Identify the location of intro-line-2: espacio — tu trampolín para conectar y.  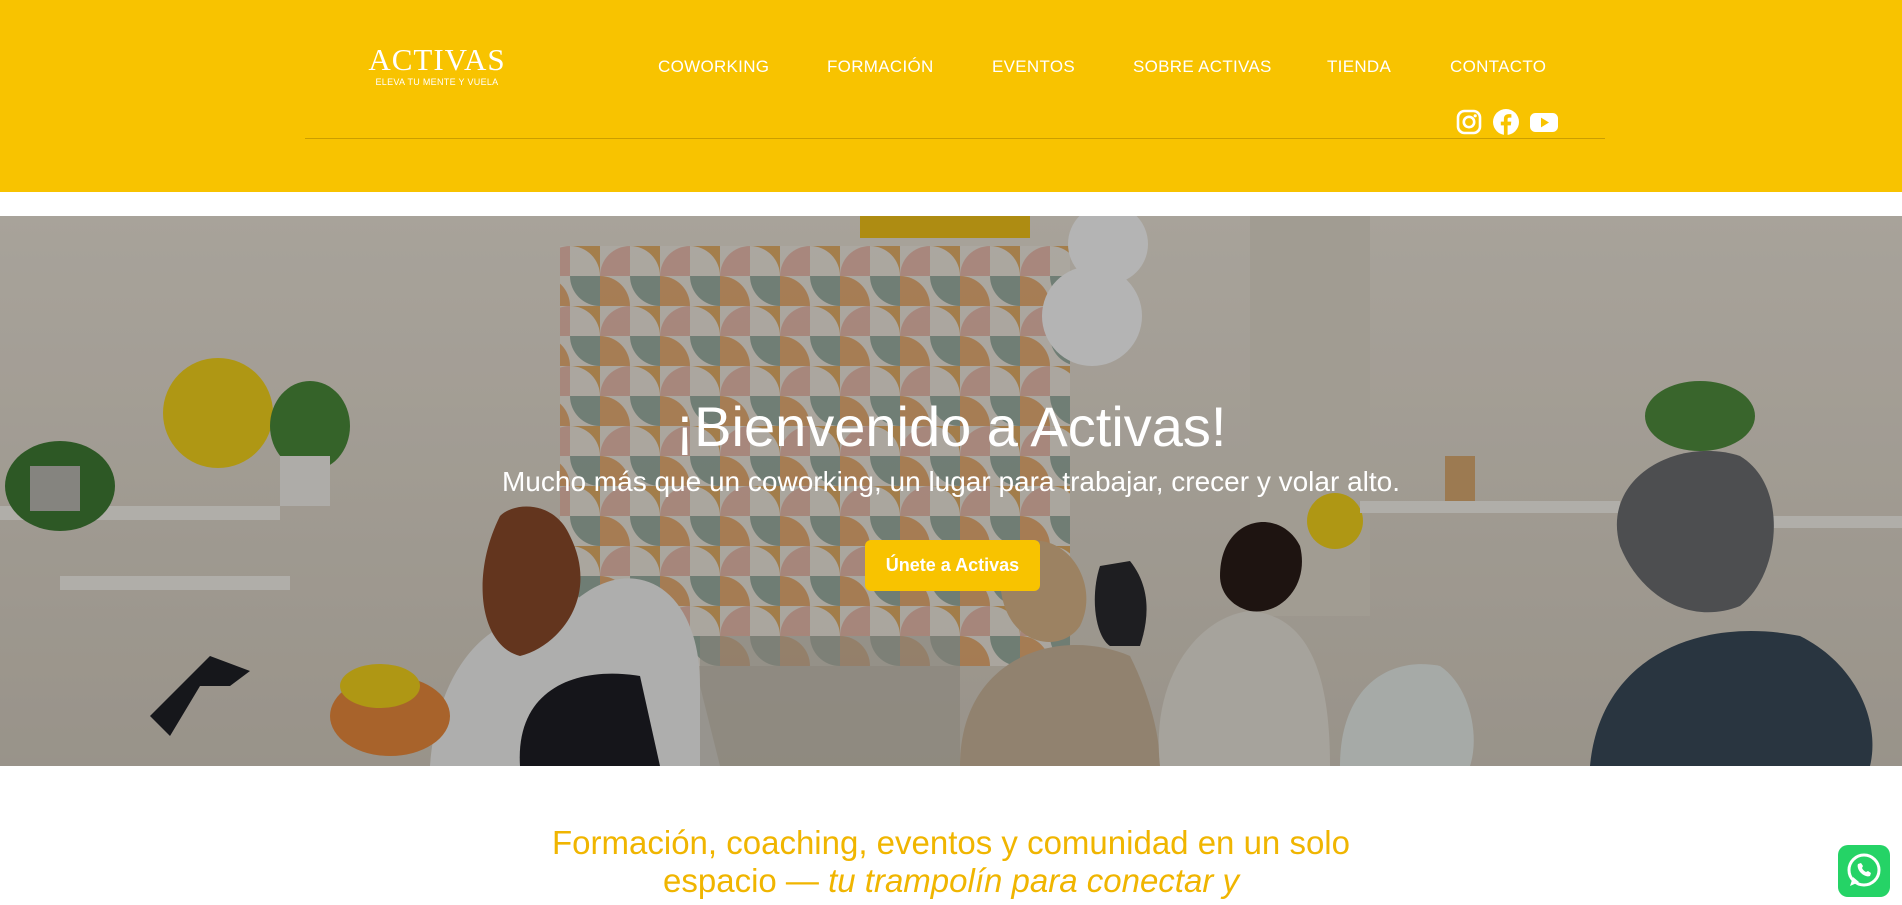
(951, 881).